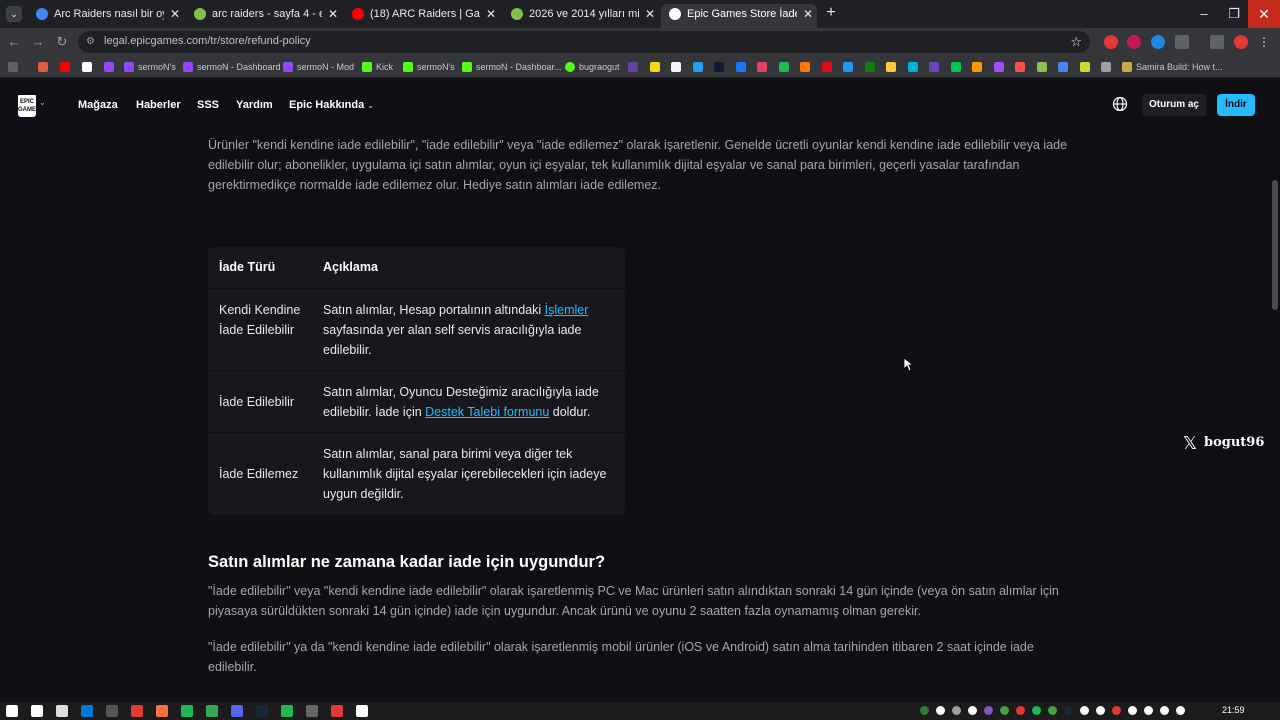  What do you see at coordinates (237, 711) in the screenshot?
I see `discord-icon` at bounding box center [237, 711].